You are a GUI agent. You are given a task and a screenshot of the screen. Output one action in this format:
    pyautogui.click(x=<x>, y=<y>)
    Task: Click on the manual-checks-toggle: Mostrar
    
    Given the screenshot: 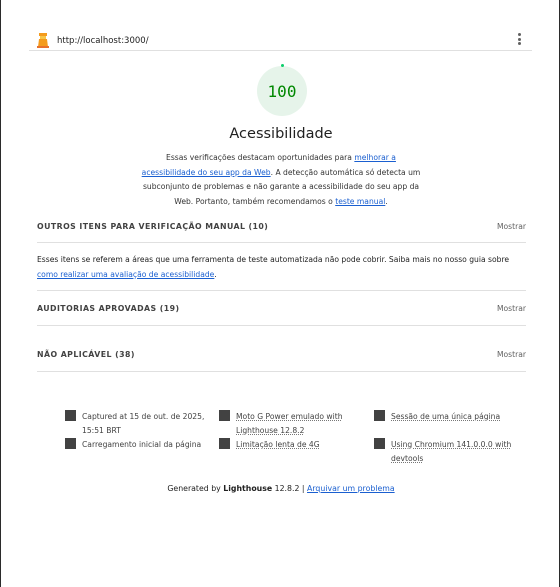 What is the action you would take?
    pyautogui.click(x=511, y=226)
    